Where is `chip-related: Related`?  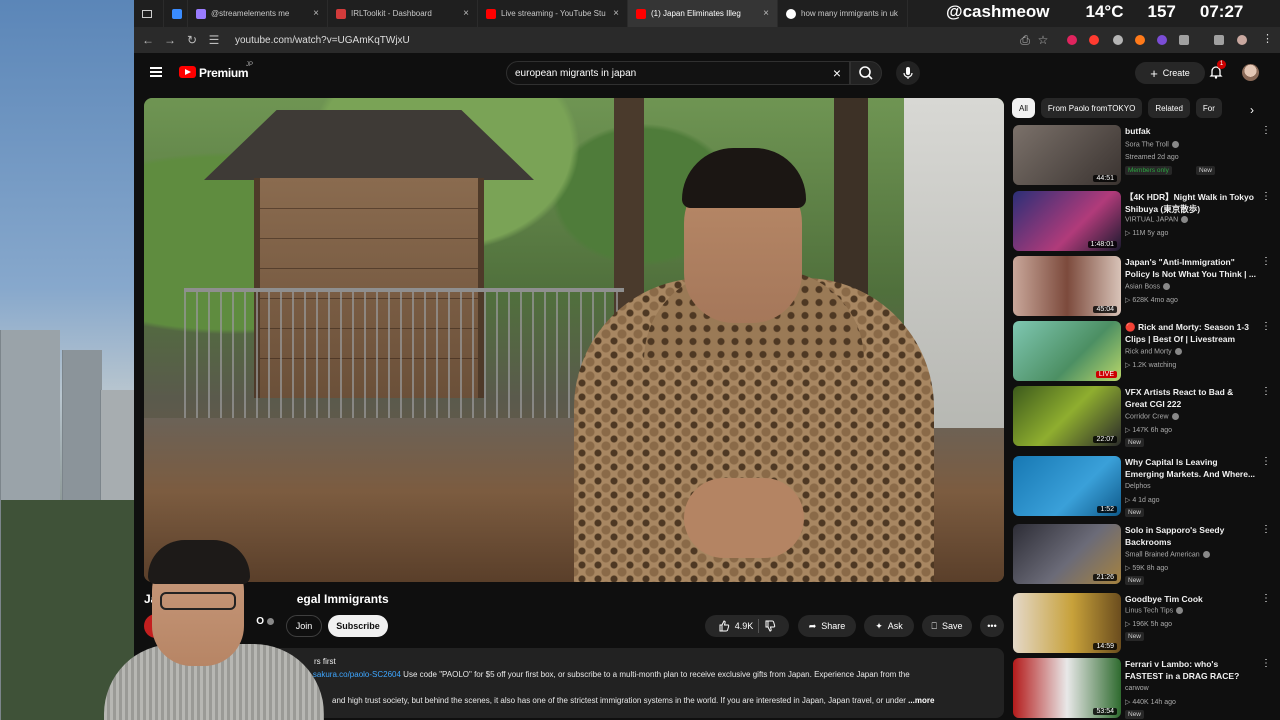
chip-related: Related is located at coordinates (1169, 108).